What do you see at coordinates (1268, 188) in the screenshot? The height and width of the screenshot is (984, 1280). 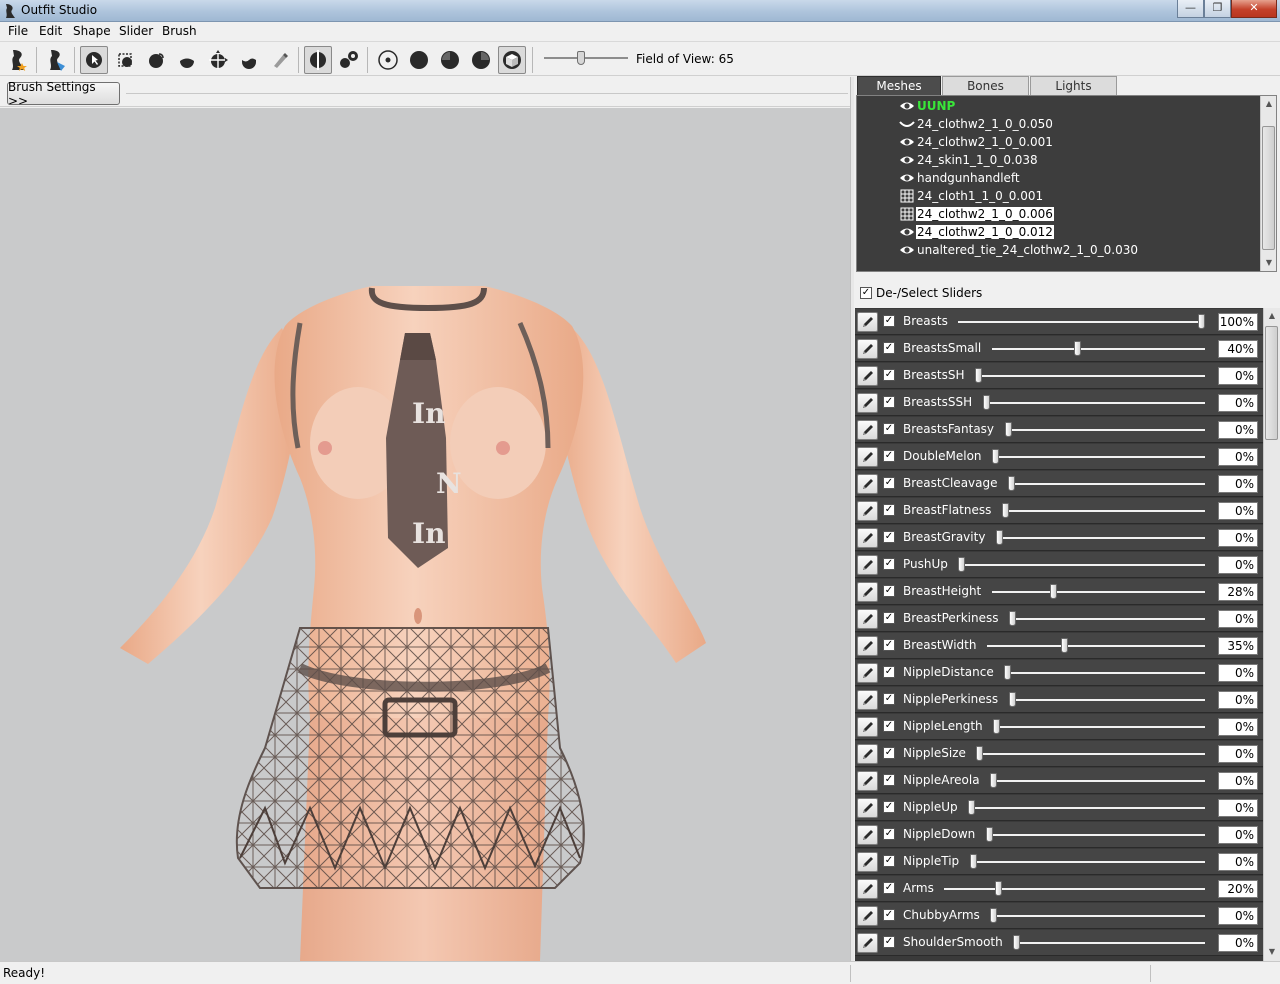 I see `mesh-scroll-thumb` at bounding box center [1268, 188].